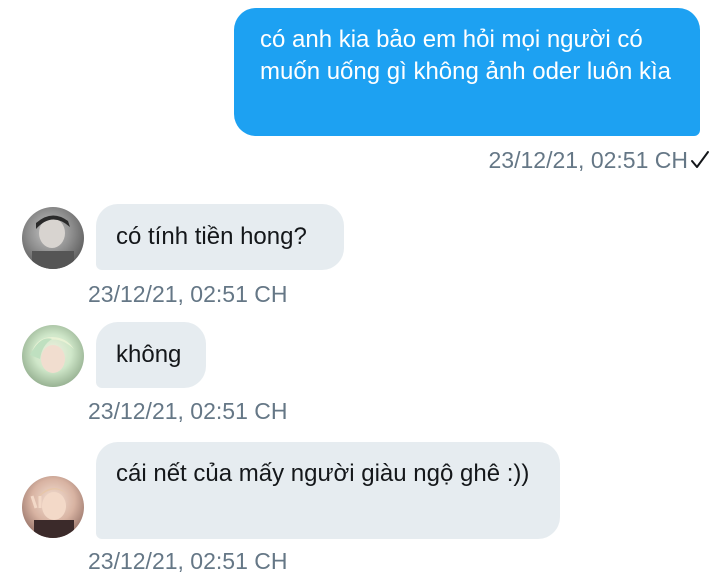  Describe the element at coordinates (328, 490) in the screenshot. I see `incoming-message-bubble: cái nết của mấy người giàu ngộ ghê :))` at that location.